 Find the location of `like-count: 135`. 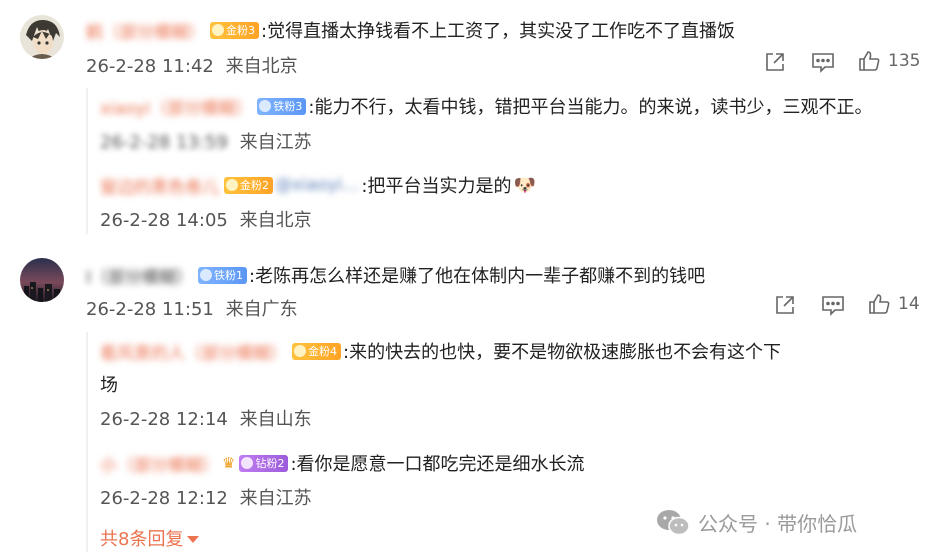

like-count: 135 is located at coordinates (904, 61).